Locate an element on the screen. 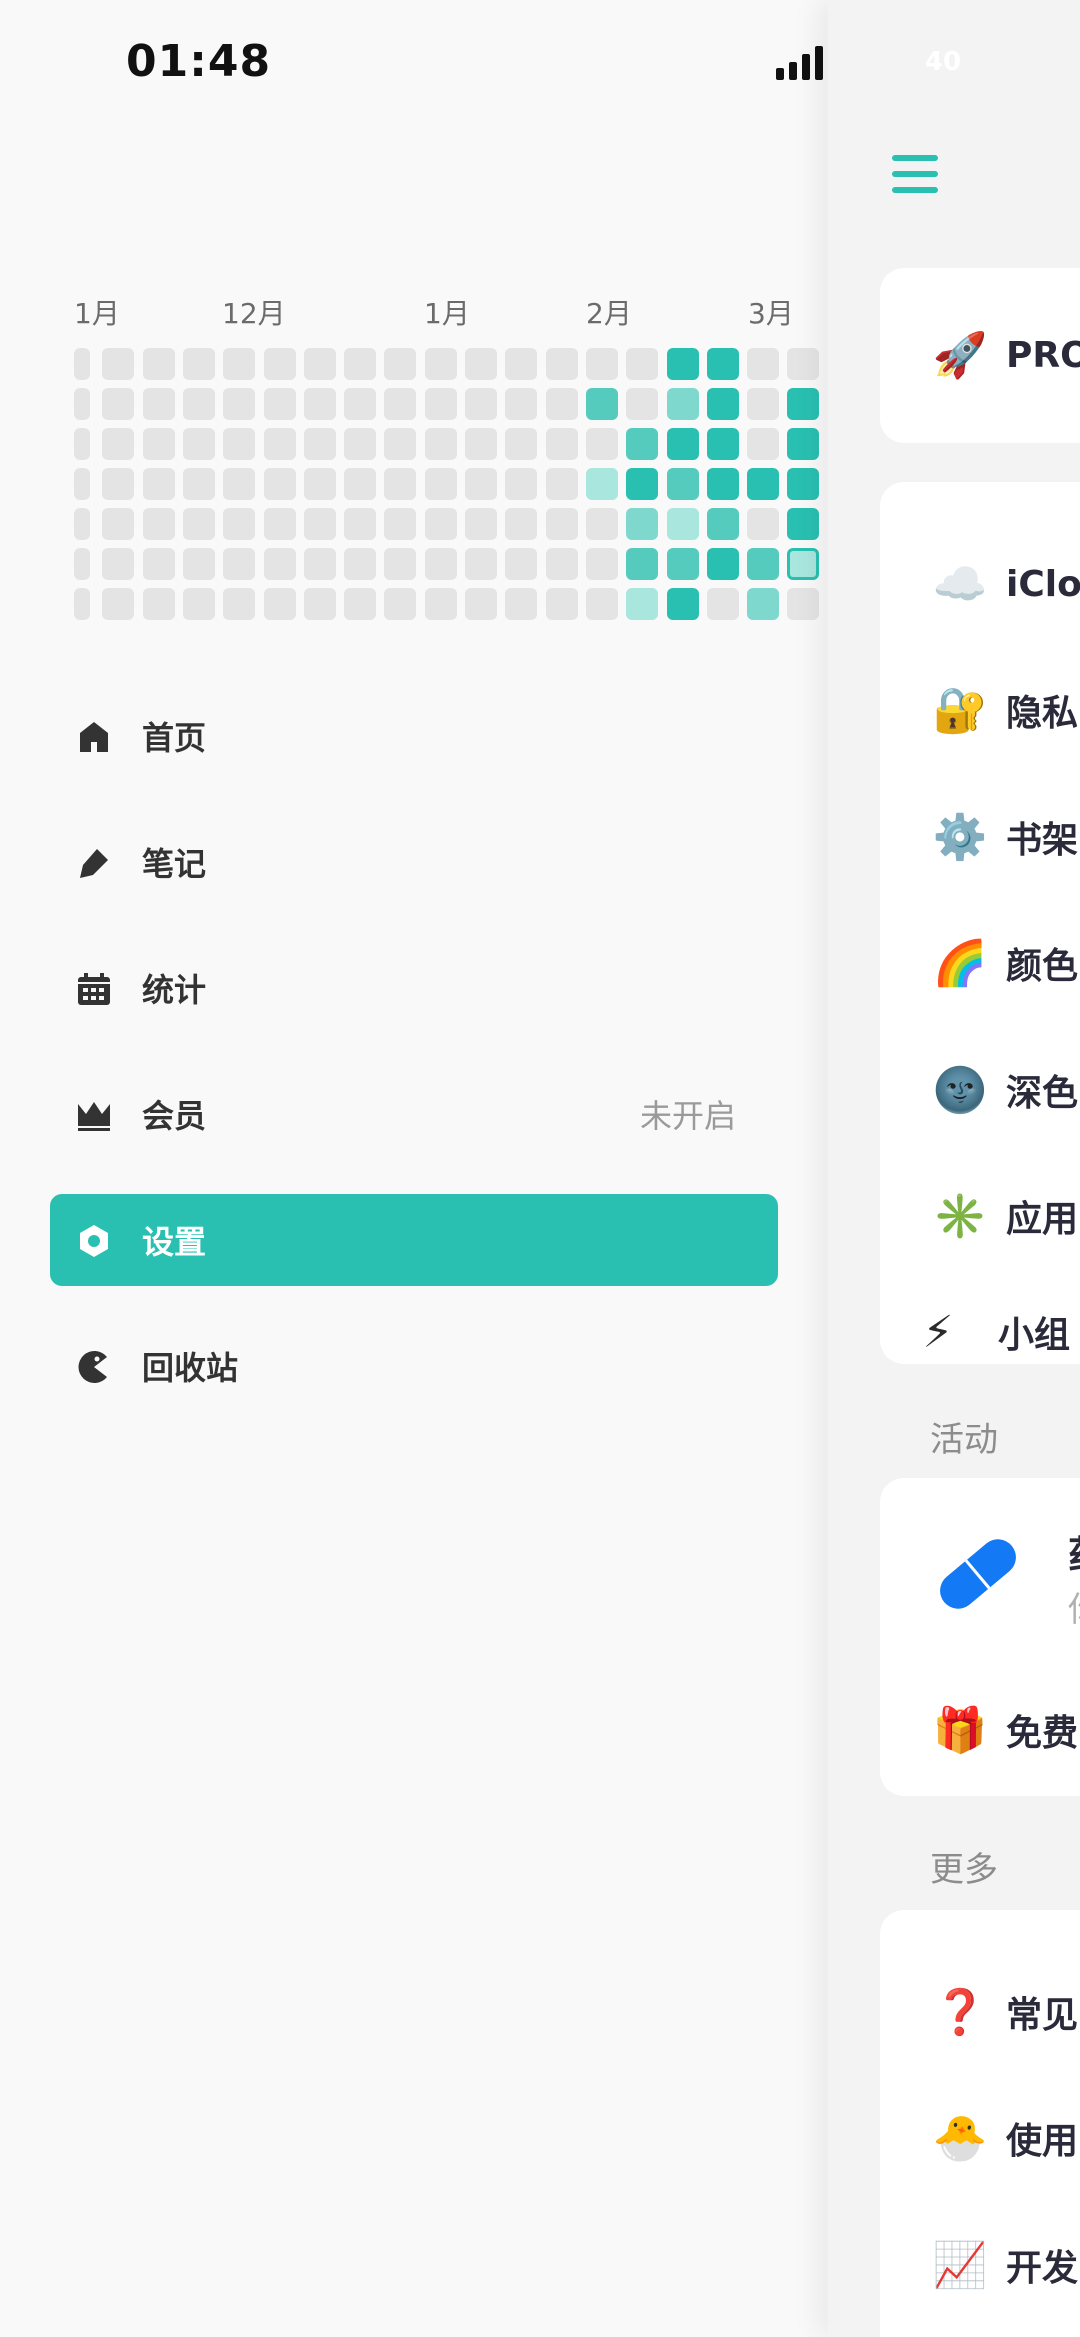 The width and height of the screenshot is (1080, 2337). nav-item-settings: 设置 is located at coordinates (414, 1240).